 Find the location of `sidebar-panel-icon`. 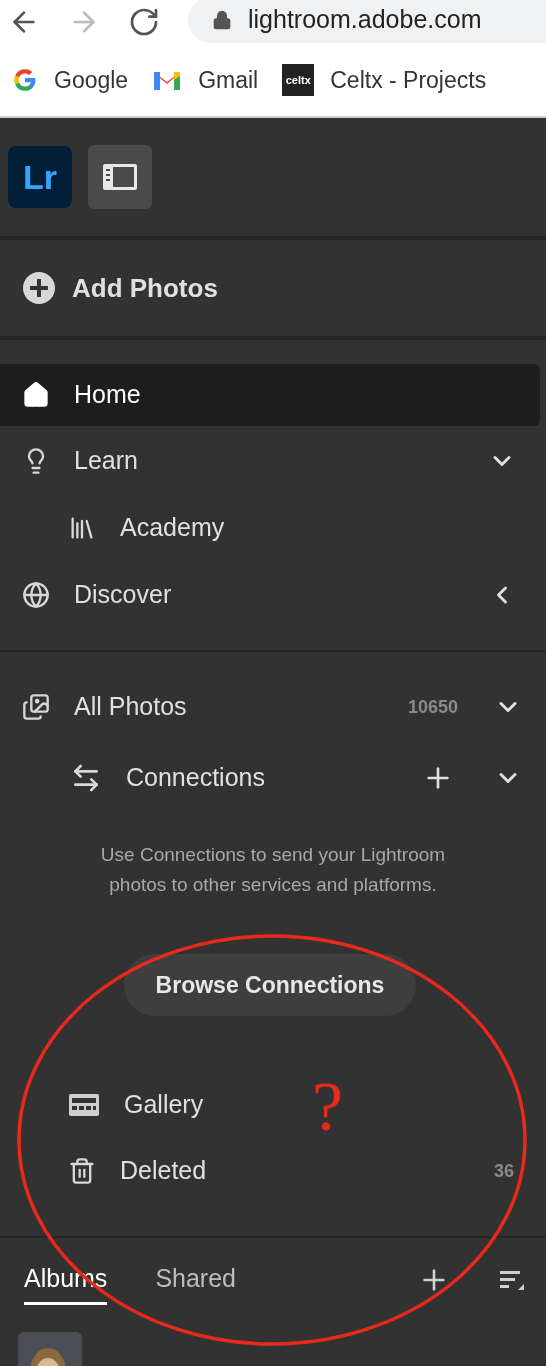

sidebar-panel-icon is located at coordinates (120, 177).